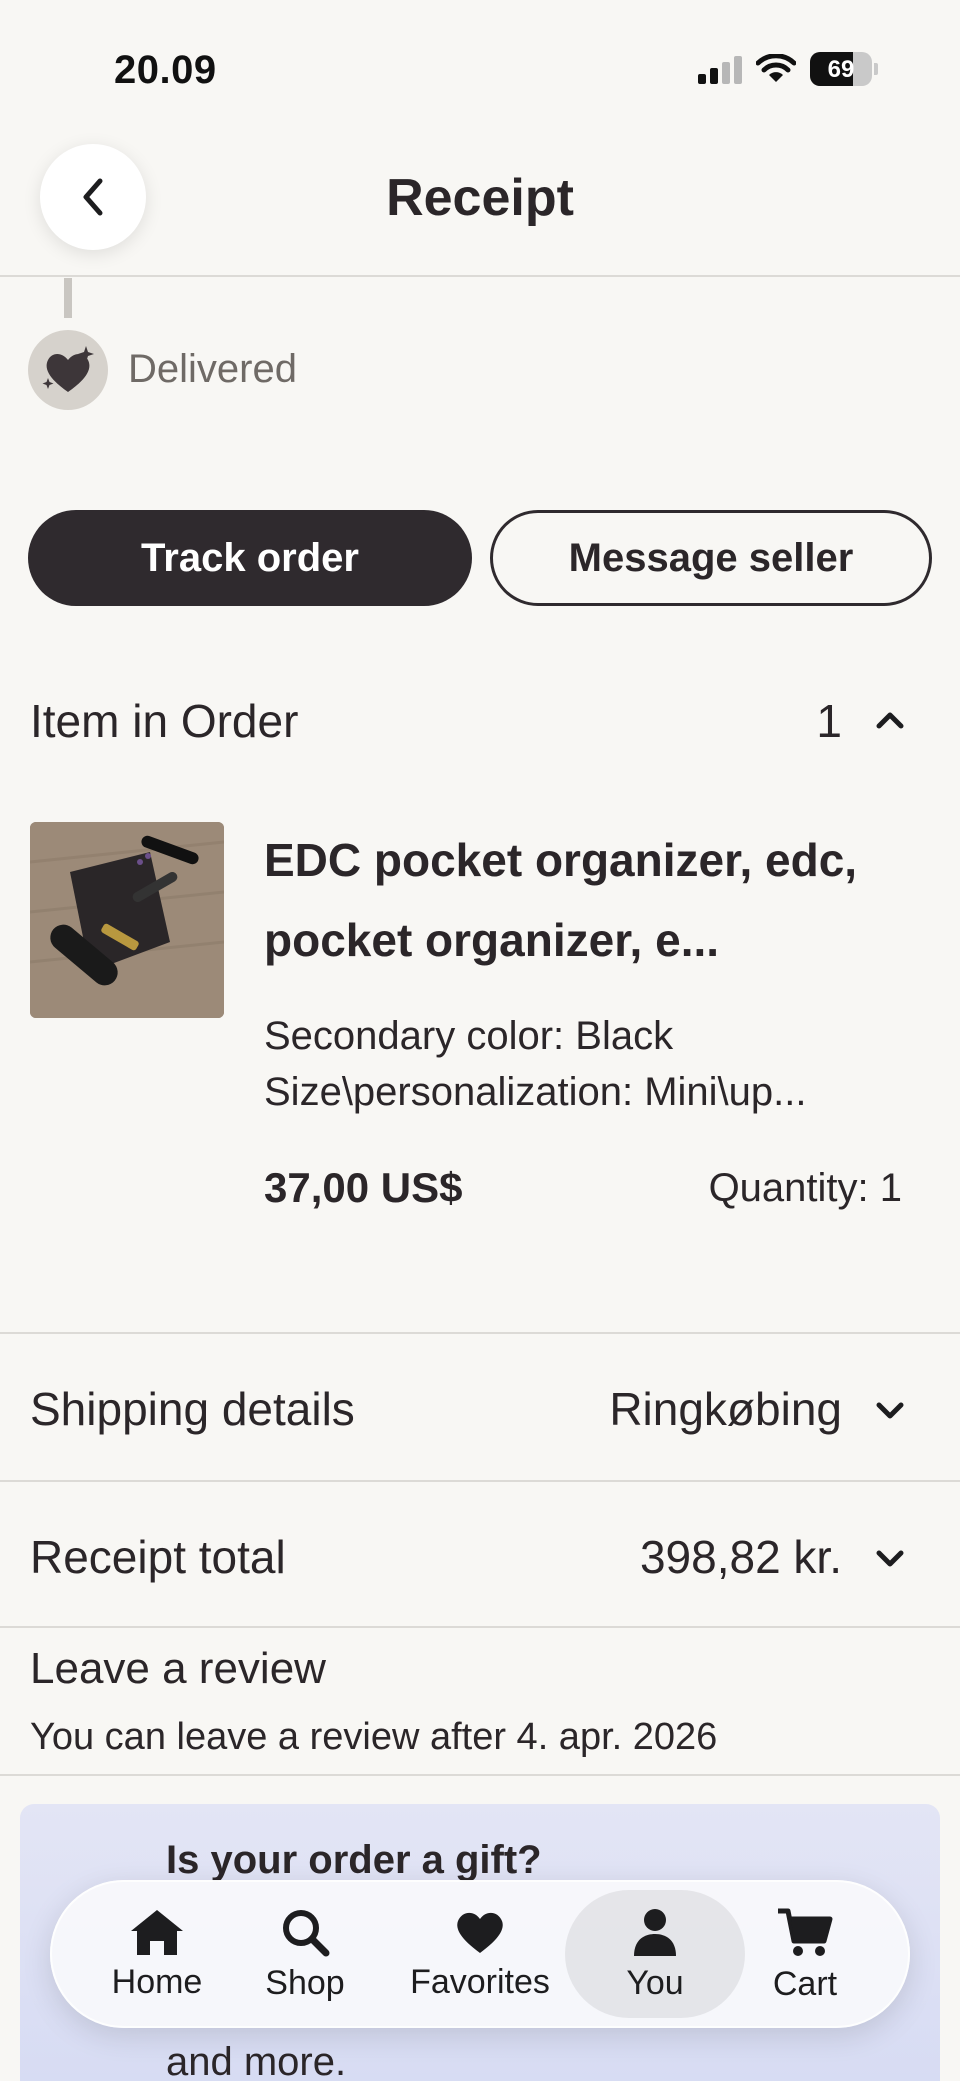 The height and width of the screenshot is (2081, 960). What do you see at coordinates (480, 70) in the screenshot?
I see `status-bar: 20.09 69` at bounding box center [480, 70].